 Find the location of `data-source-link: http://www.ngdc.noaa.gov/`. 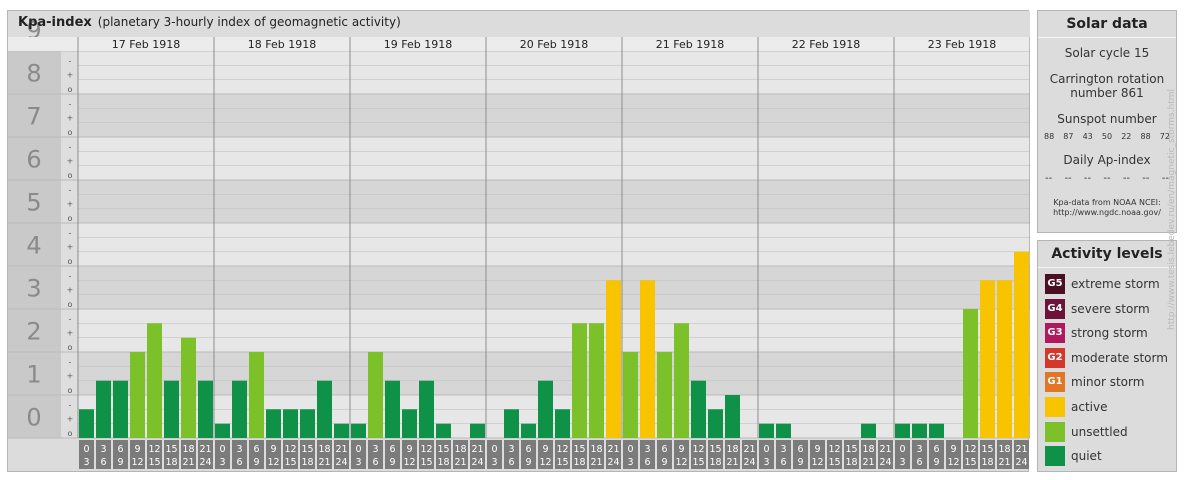

data-source-link: http://www.ngdc.noaa.gov/ is located at coordinates (1107, 213).